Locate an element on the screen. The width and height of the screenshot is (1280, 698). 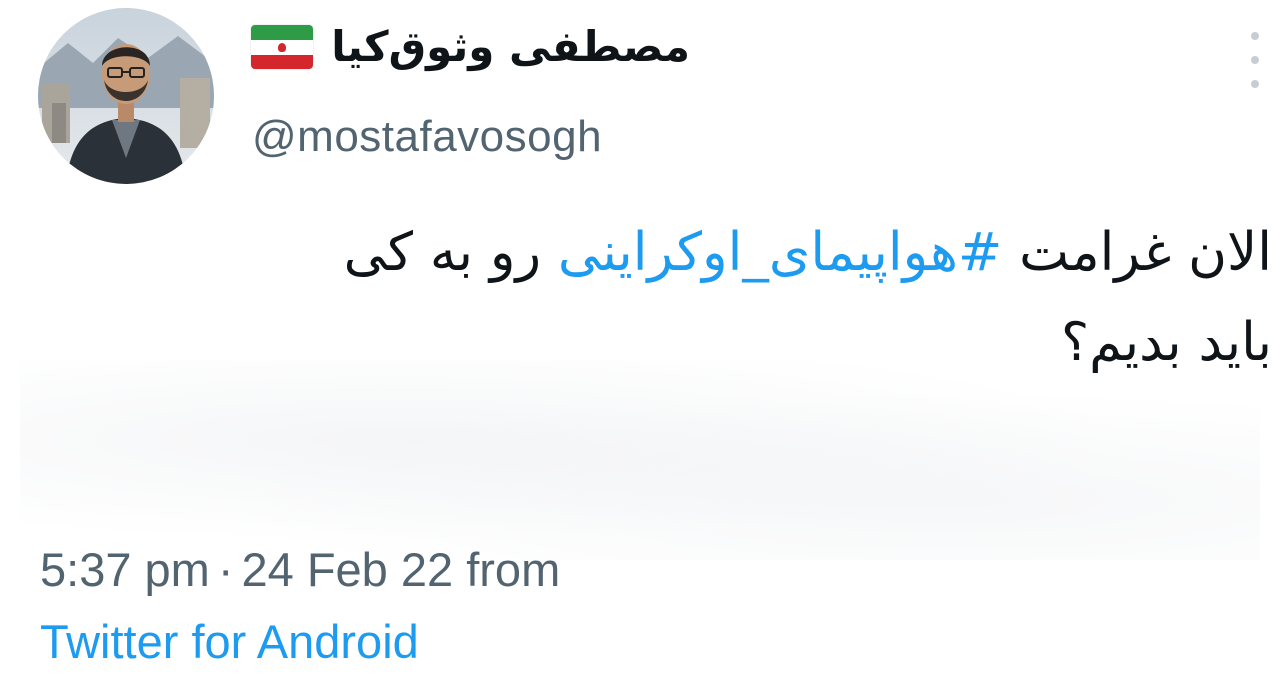
author-name-row: مصطفی وثوق‌کیا is located at coordinates (470, 47).